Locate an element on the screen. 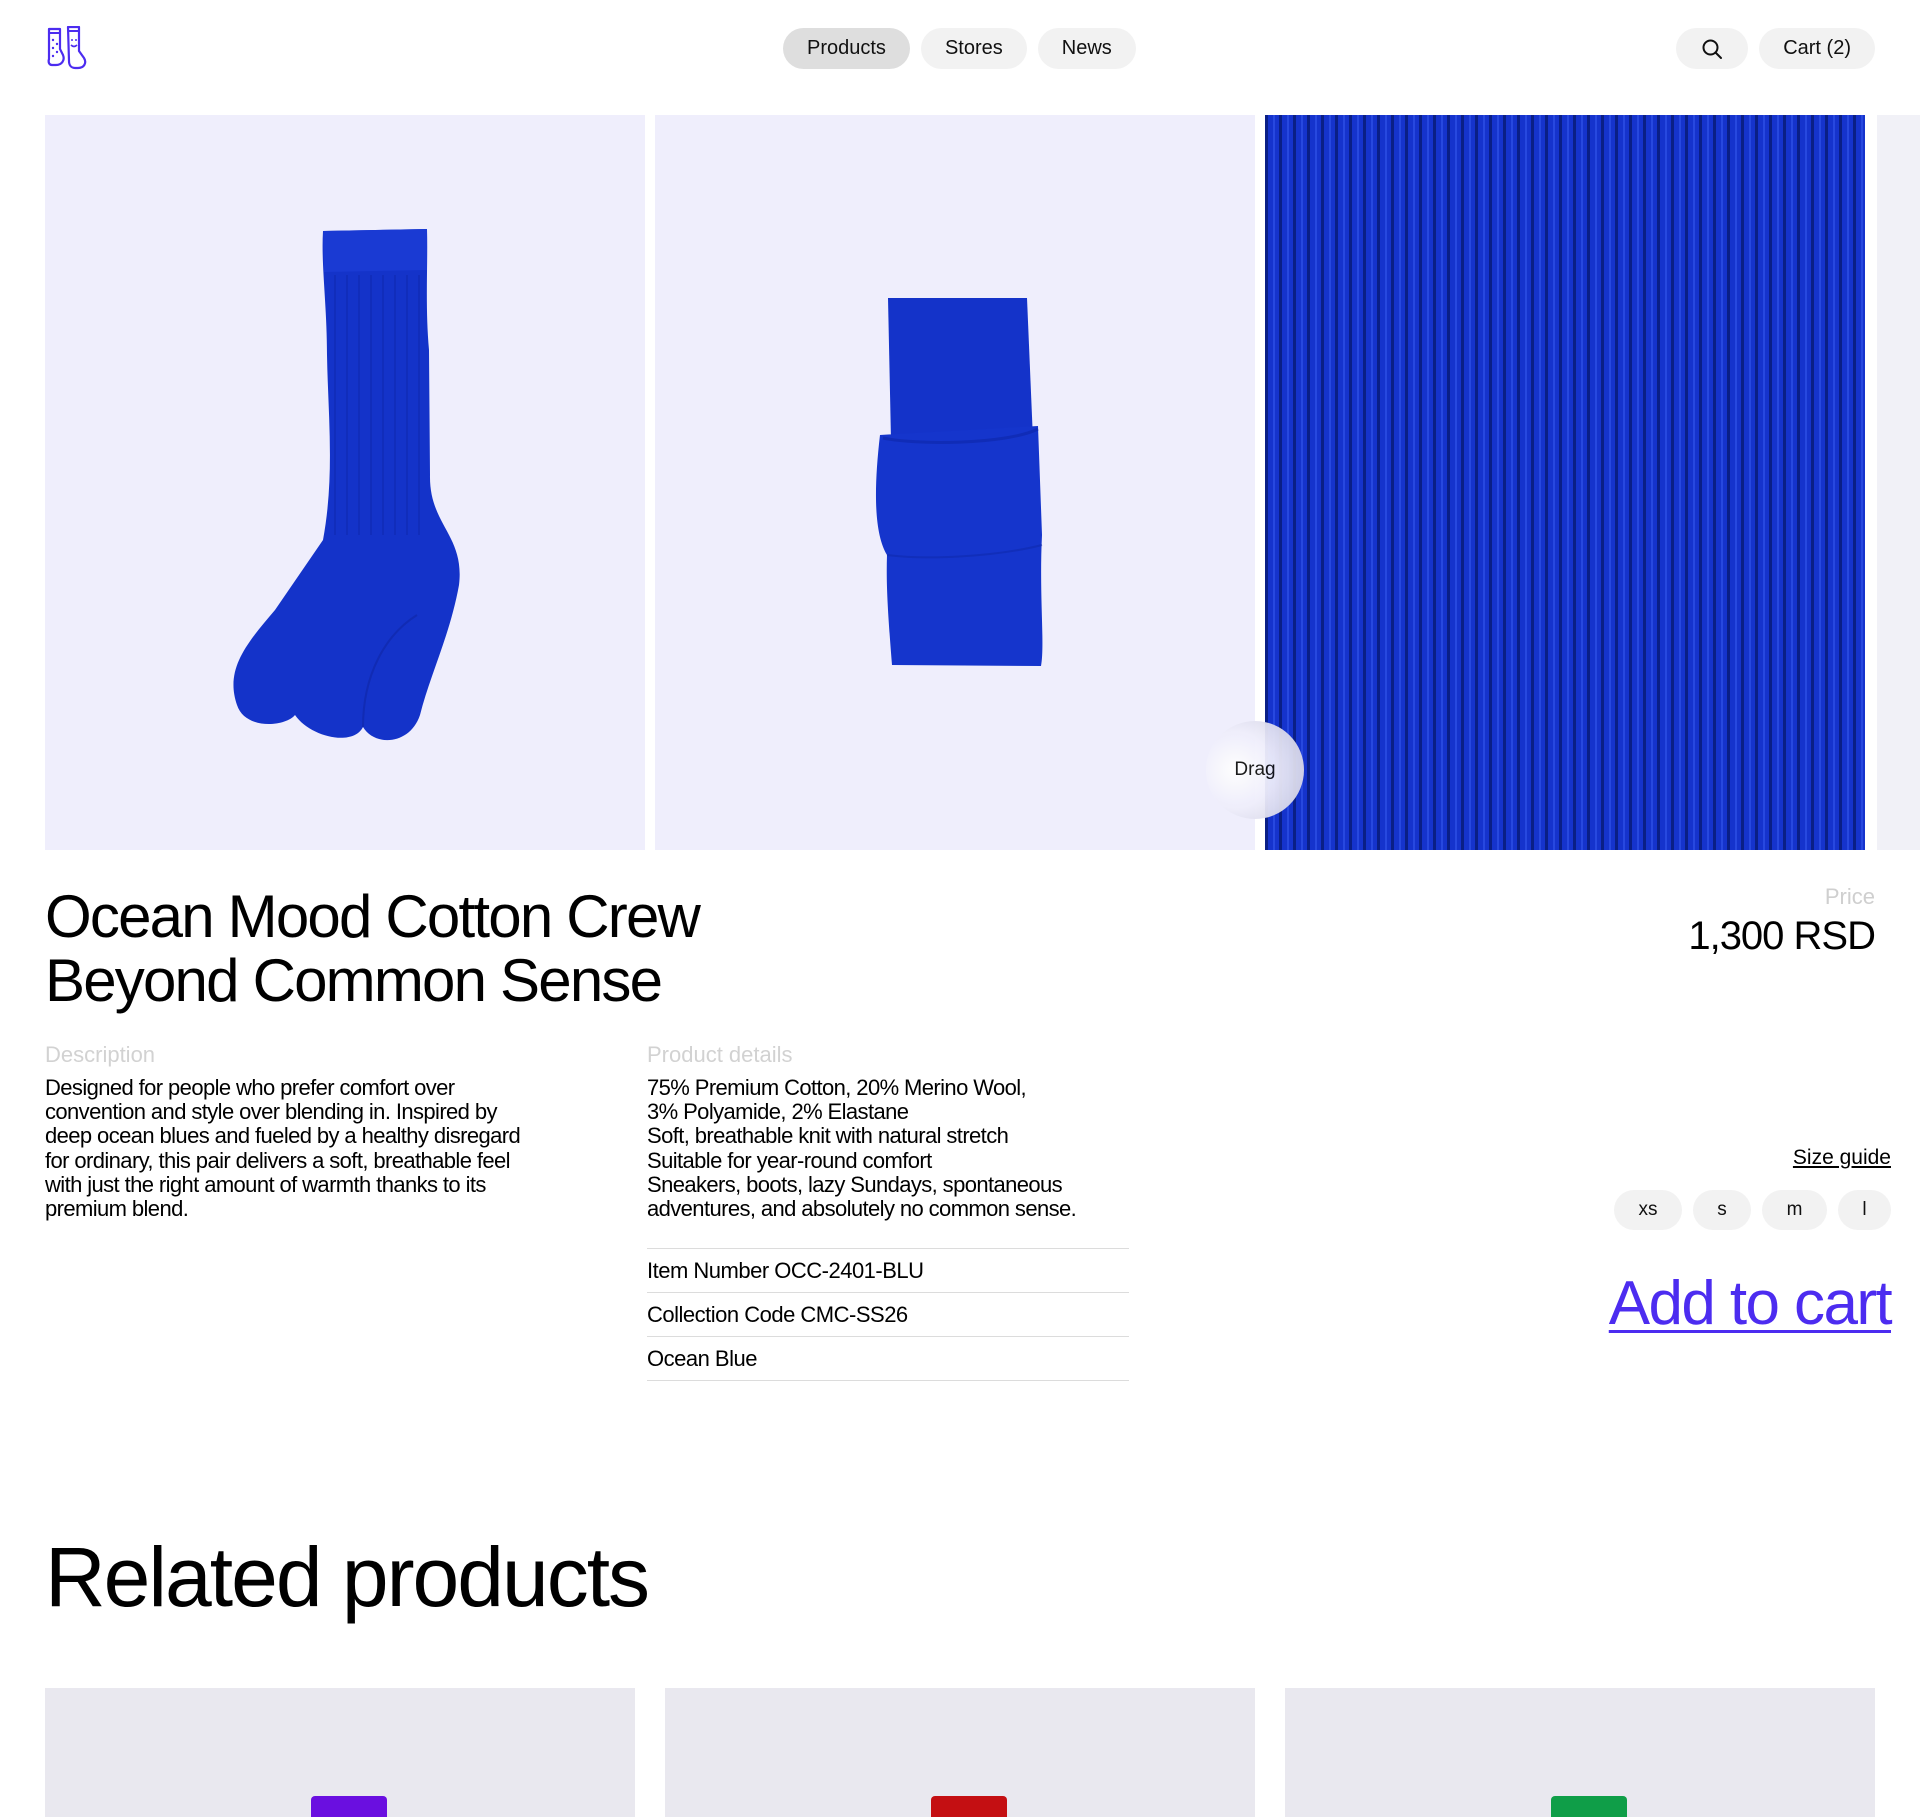  sock-folded-image is located at coordinates (959, 482).